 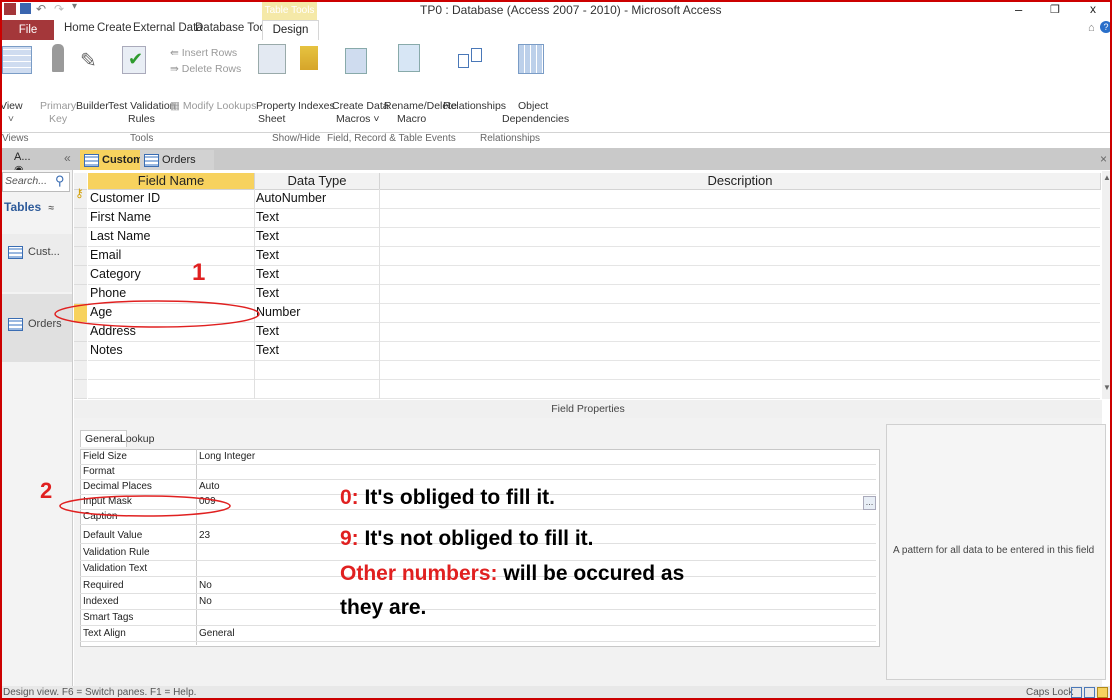 What do you see at coordinates (290, 30) in the screenshot?
I see `tab-design: Design` at bounding box center [290, 30].